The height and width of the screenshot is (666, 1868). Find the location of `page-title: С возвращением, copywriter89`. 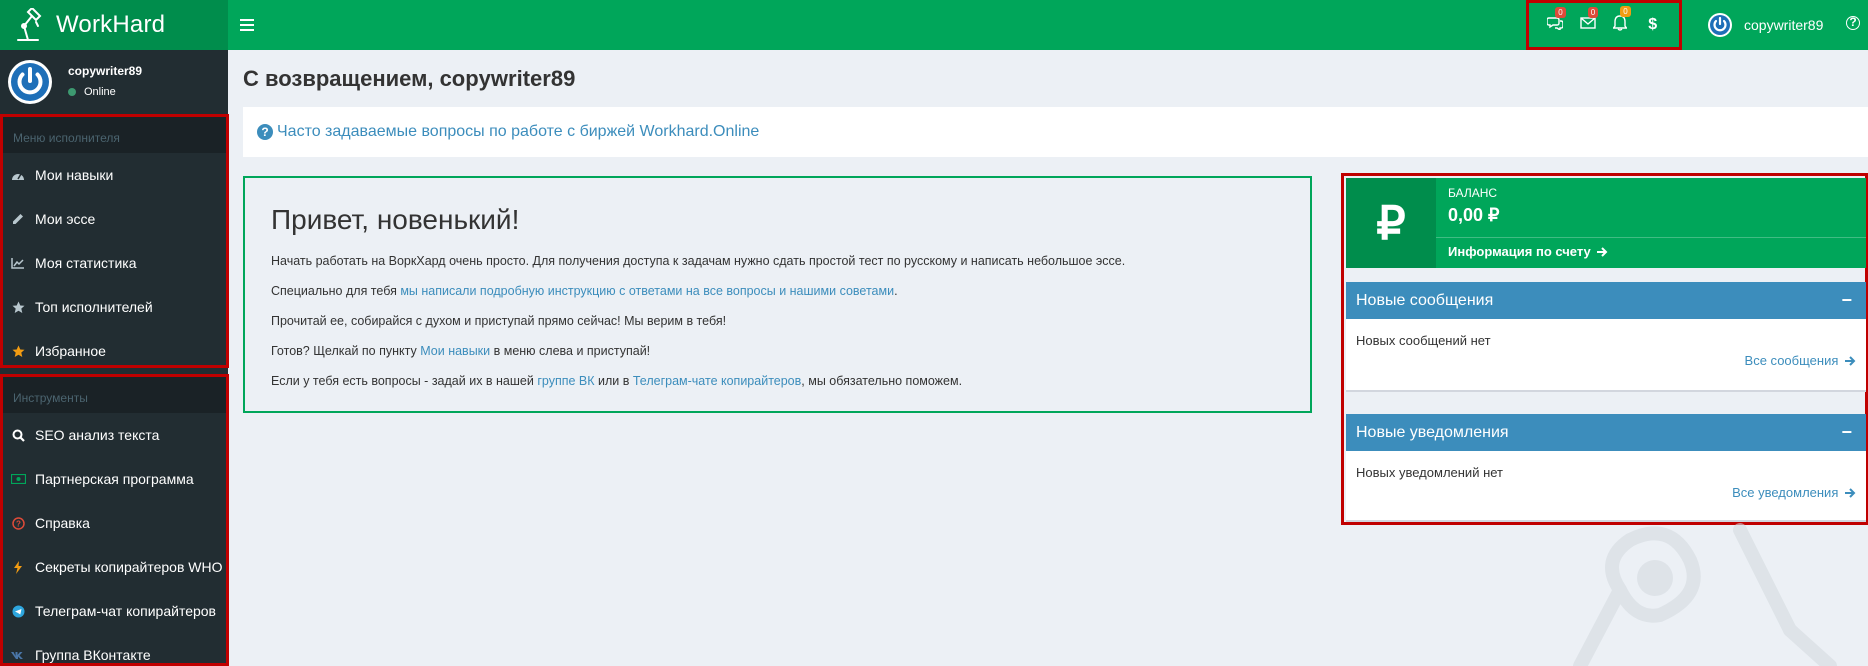

page-title: С возвращением, copywriter89 is located at coordinates (409, 78).